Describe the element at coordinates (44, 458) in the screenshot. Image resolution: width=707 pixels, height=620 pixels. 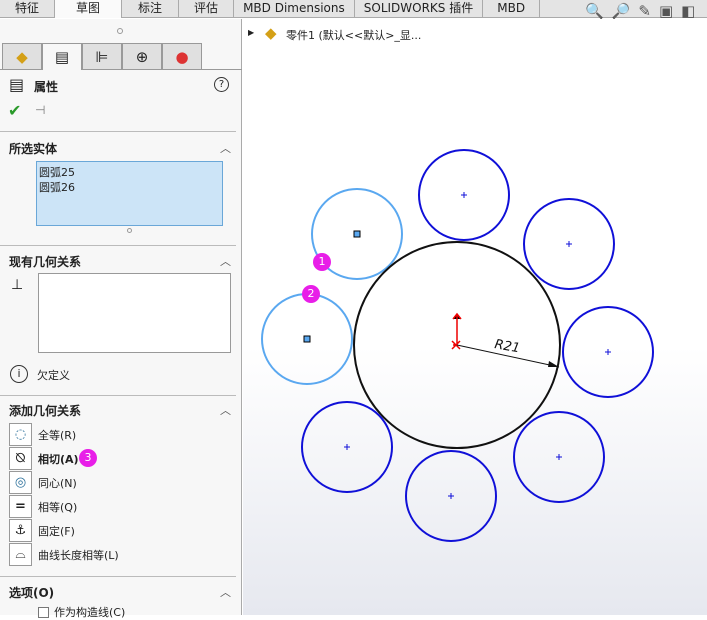
I see `relation-tangent: ⦰ 相切(A)` at that location.